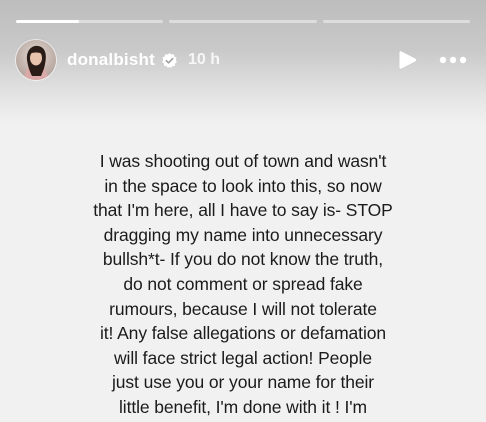 Image resolution: width=486 pixels, height=422 pixels. Describe the element at coordinates (203, 59) in the screenshot. I see `post-timestamp: 10 h` at that location.